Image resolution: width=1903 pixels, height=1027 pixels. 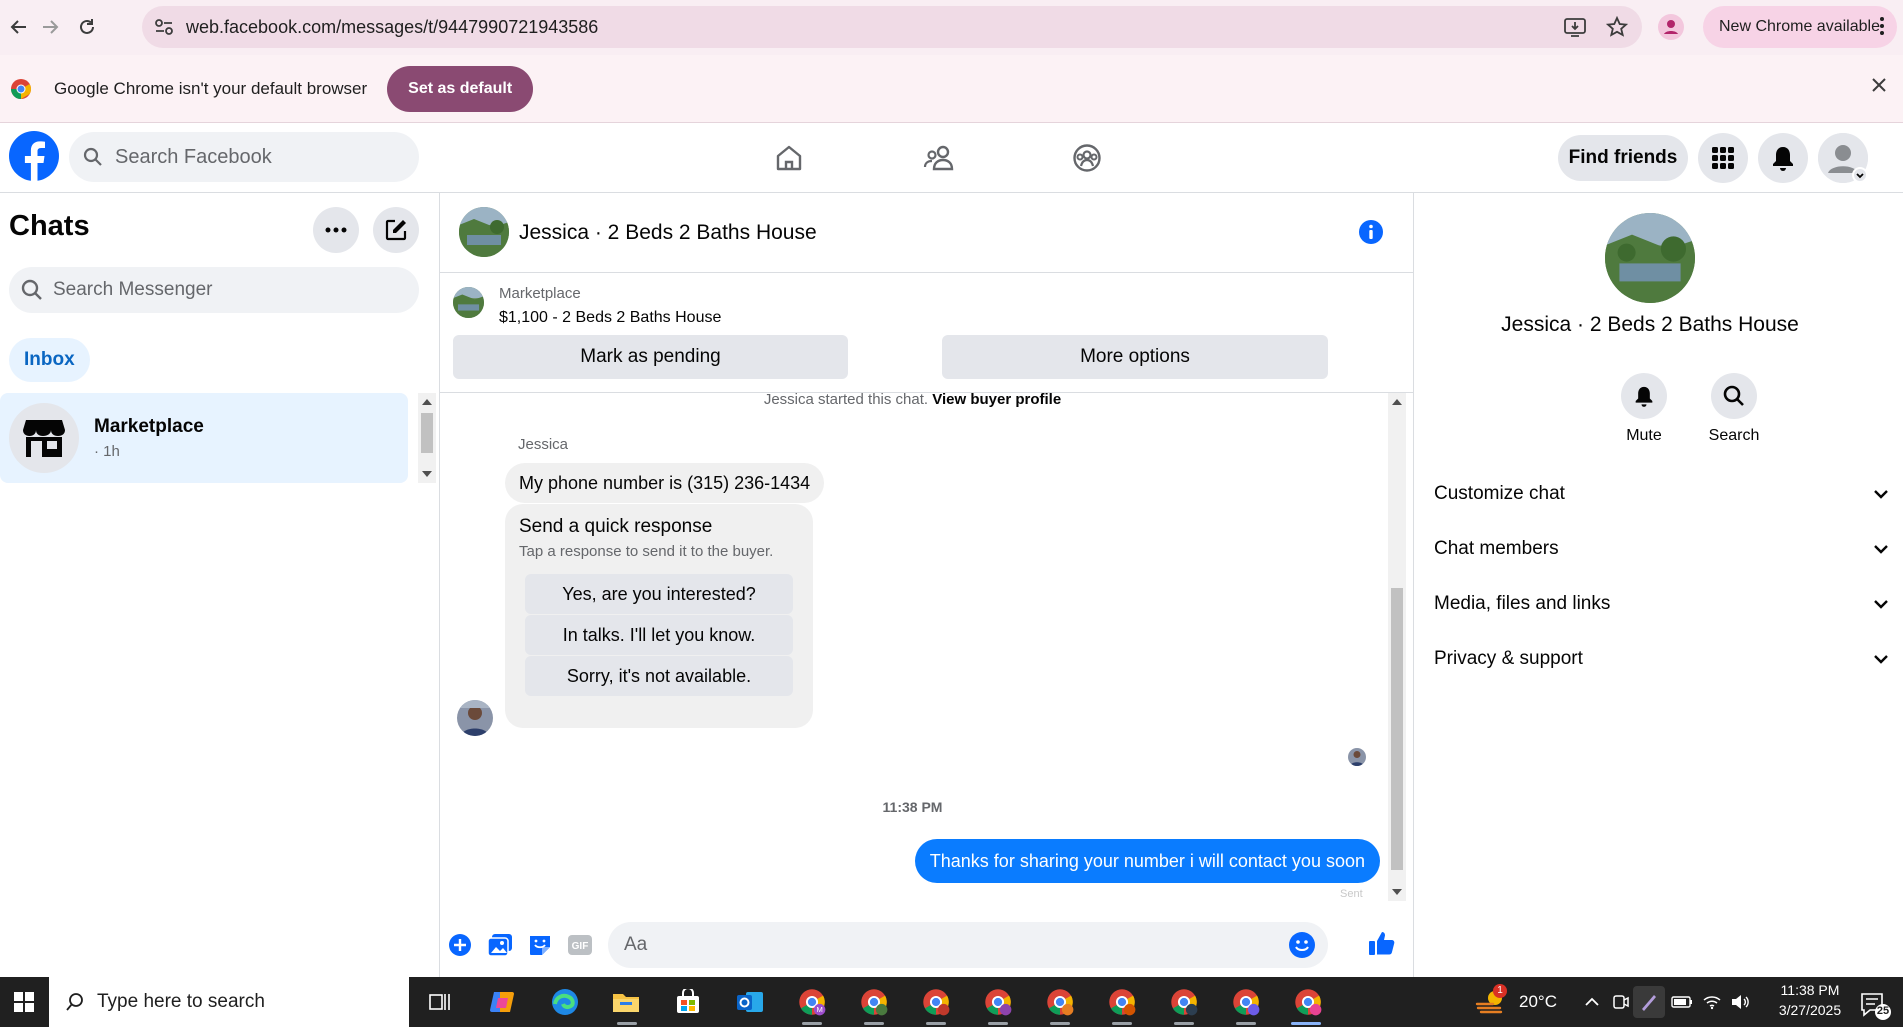 What do you see at coordinates (1623, 158) in the screenshot?
I see `find-friends-button: Find friends` at bounding box center [1623, 158].